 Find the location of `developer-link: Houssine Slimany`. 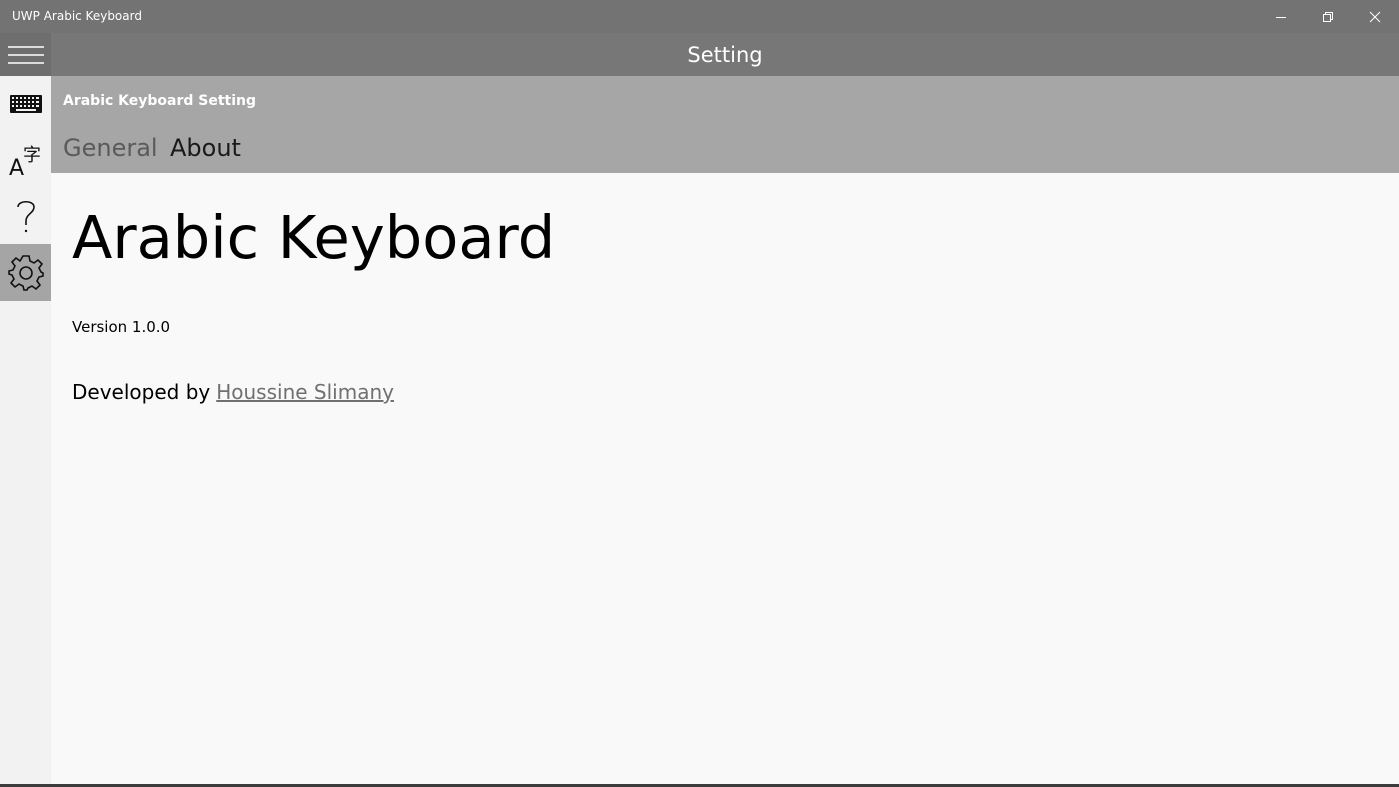

developer-link: Houssine Slimany is located at coordinates (305, 392).